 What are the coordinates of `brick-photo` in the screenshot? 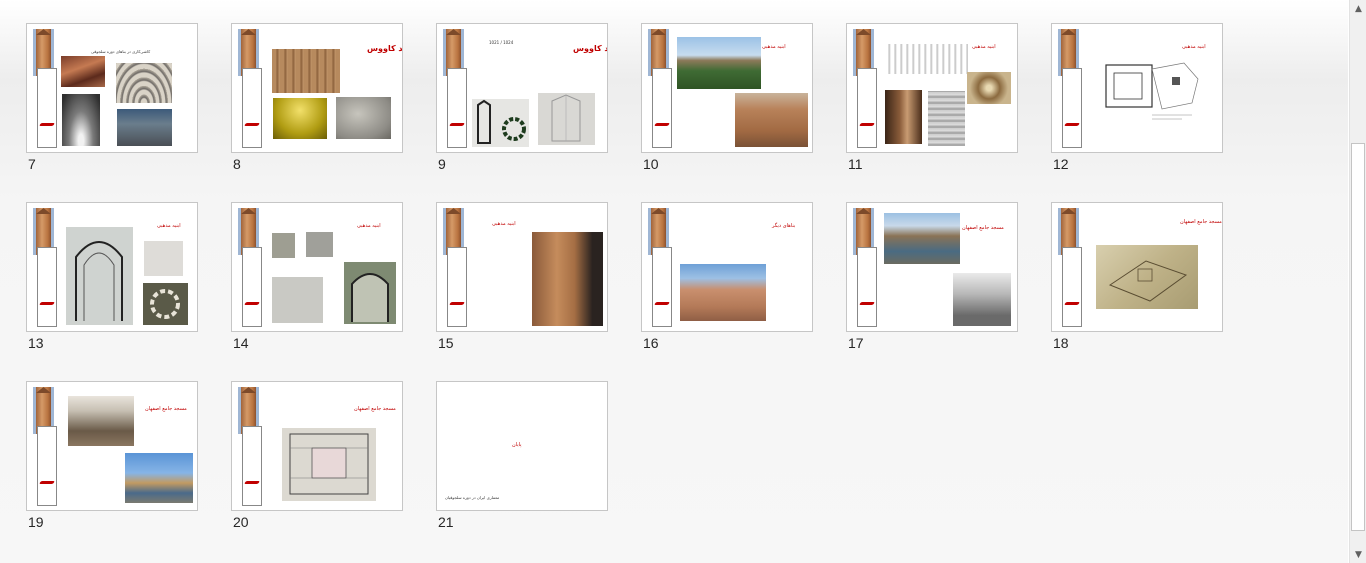 It's located at (363, 118).